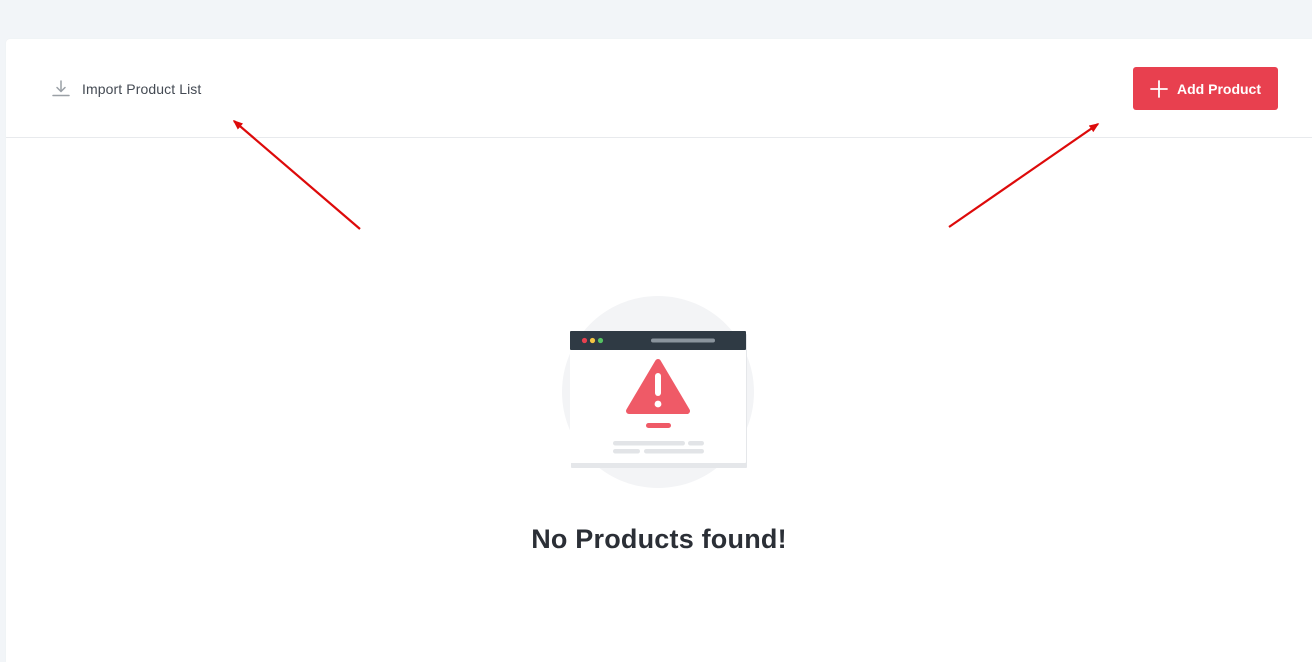 This screenshot has width=1312, height=662. I want to click on add-product-button: Add Product, so click(1205, 88).